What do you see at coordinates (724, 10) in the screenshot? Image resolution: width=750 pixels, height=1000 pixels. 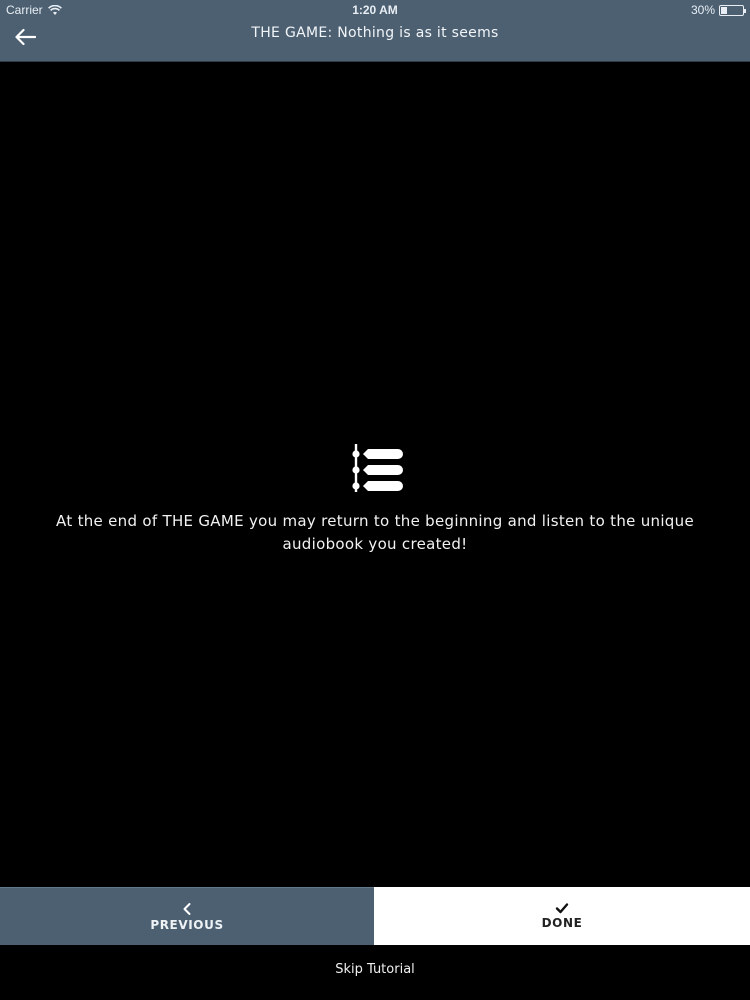 I see `battery-fill` at bounding box center [724, 10].